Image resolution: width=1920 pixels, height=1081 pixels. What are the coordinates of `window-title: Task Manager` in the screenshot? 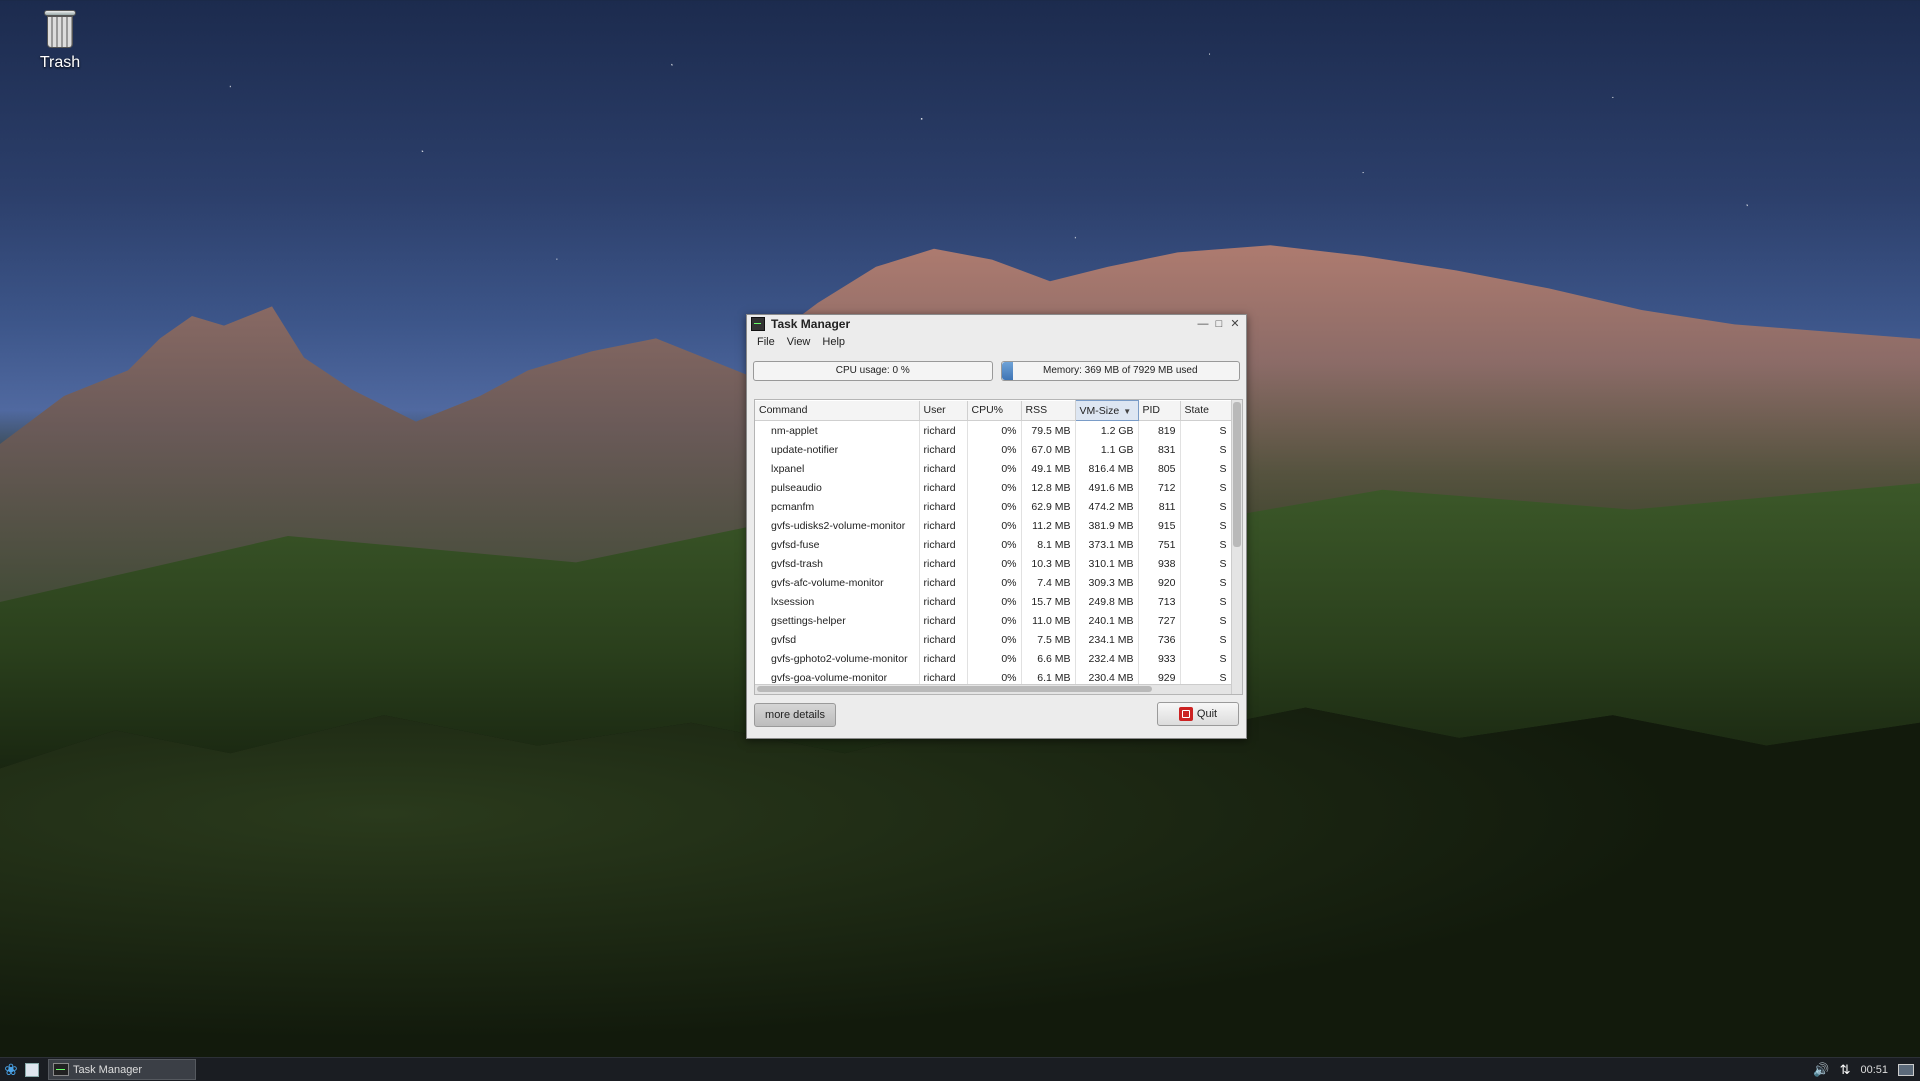 It's located at (811, 324).